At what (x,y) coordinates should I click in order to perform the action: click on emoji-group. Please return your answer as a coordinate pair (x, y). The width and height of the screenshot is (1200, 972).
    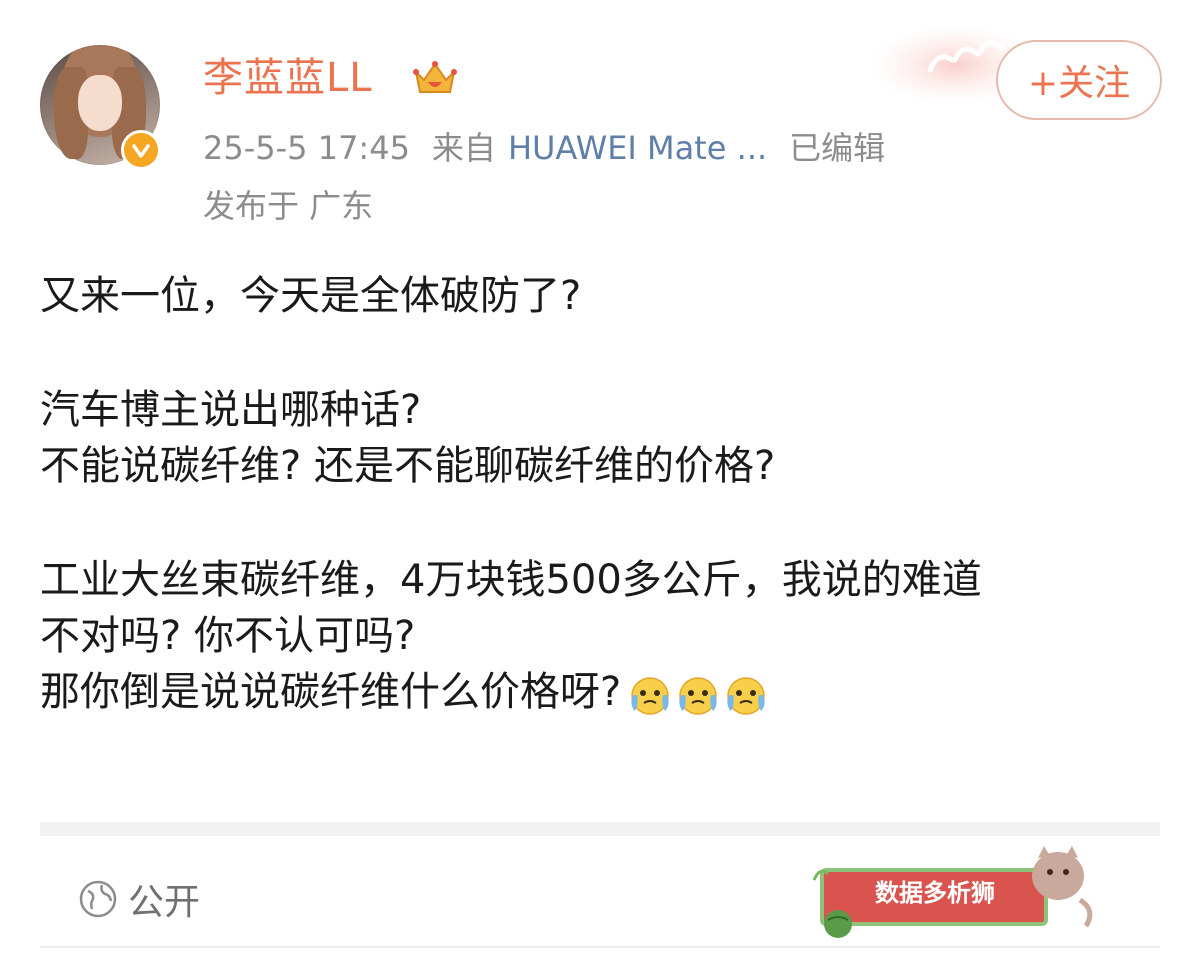
    Looking at the image, I should click on (698, 694).